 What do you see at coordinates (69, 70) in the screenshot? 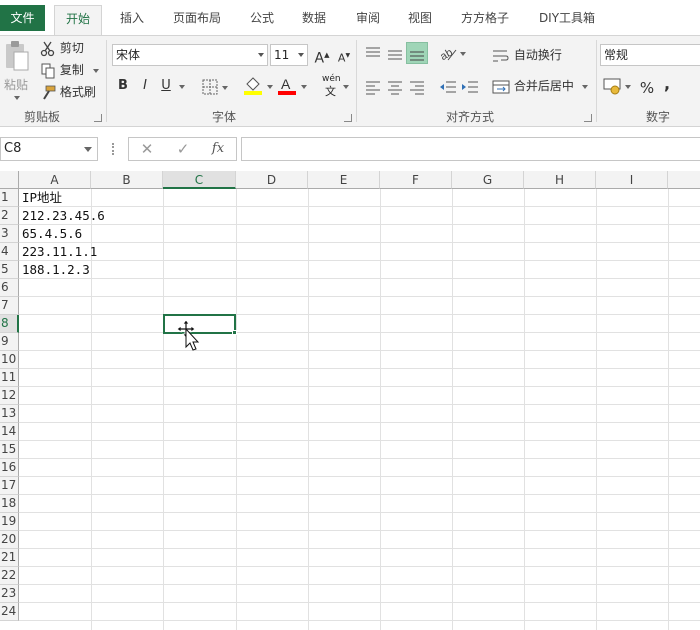
I see `copy-button: 复制` at bounding box center [69, 70].